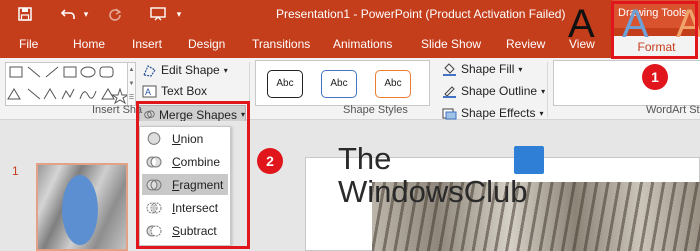 This screenshot has height=251, width=700. What do you see at coordinates (626, 83) in the screenshot?
I see `wordart-gallery` at bounding box center [626, 83].